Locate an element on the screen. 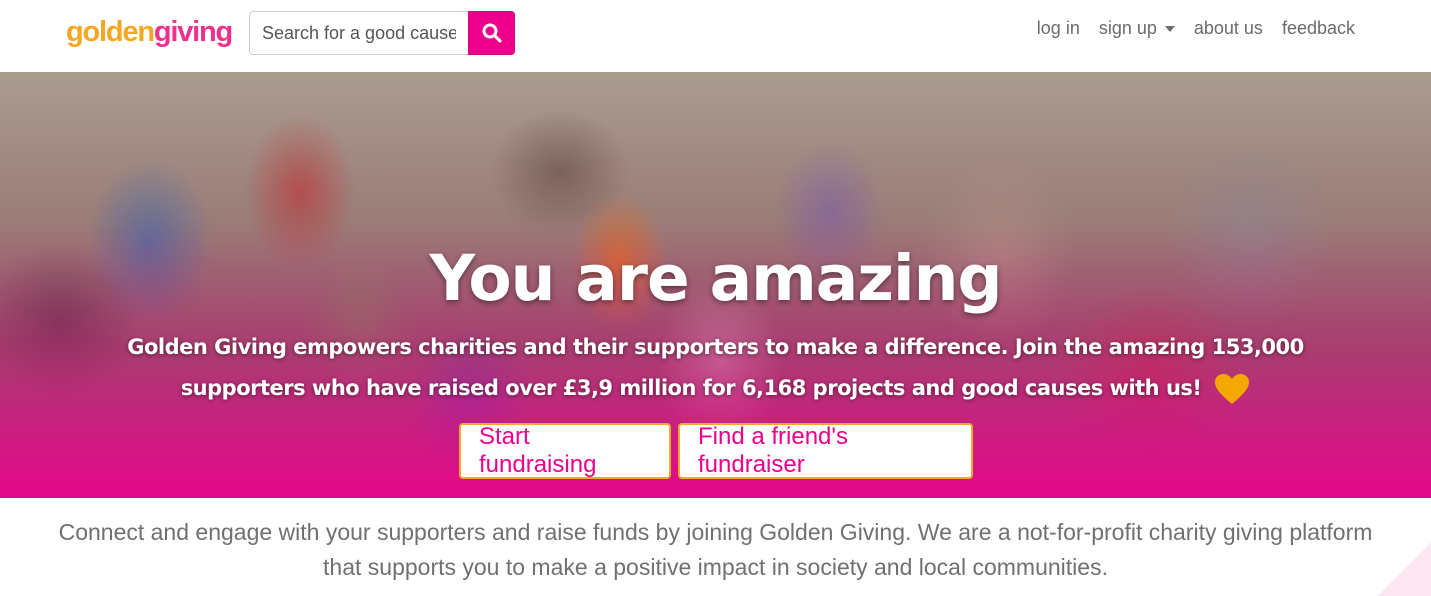 The height and width of the screenshot is (596, 1431). about-link: about us is located at coordinates (1228, 28).